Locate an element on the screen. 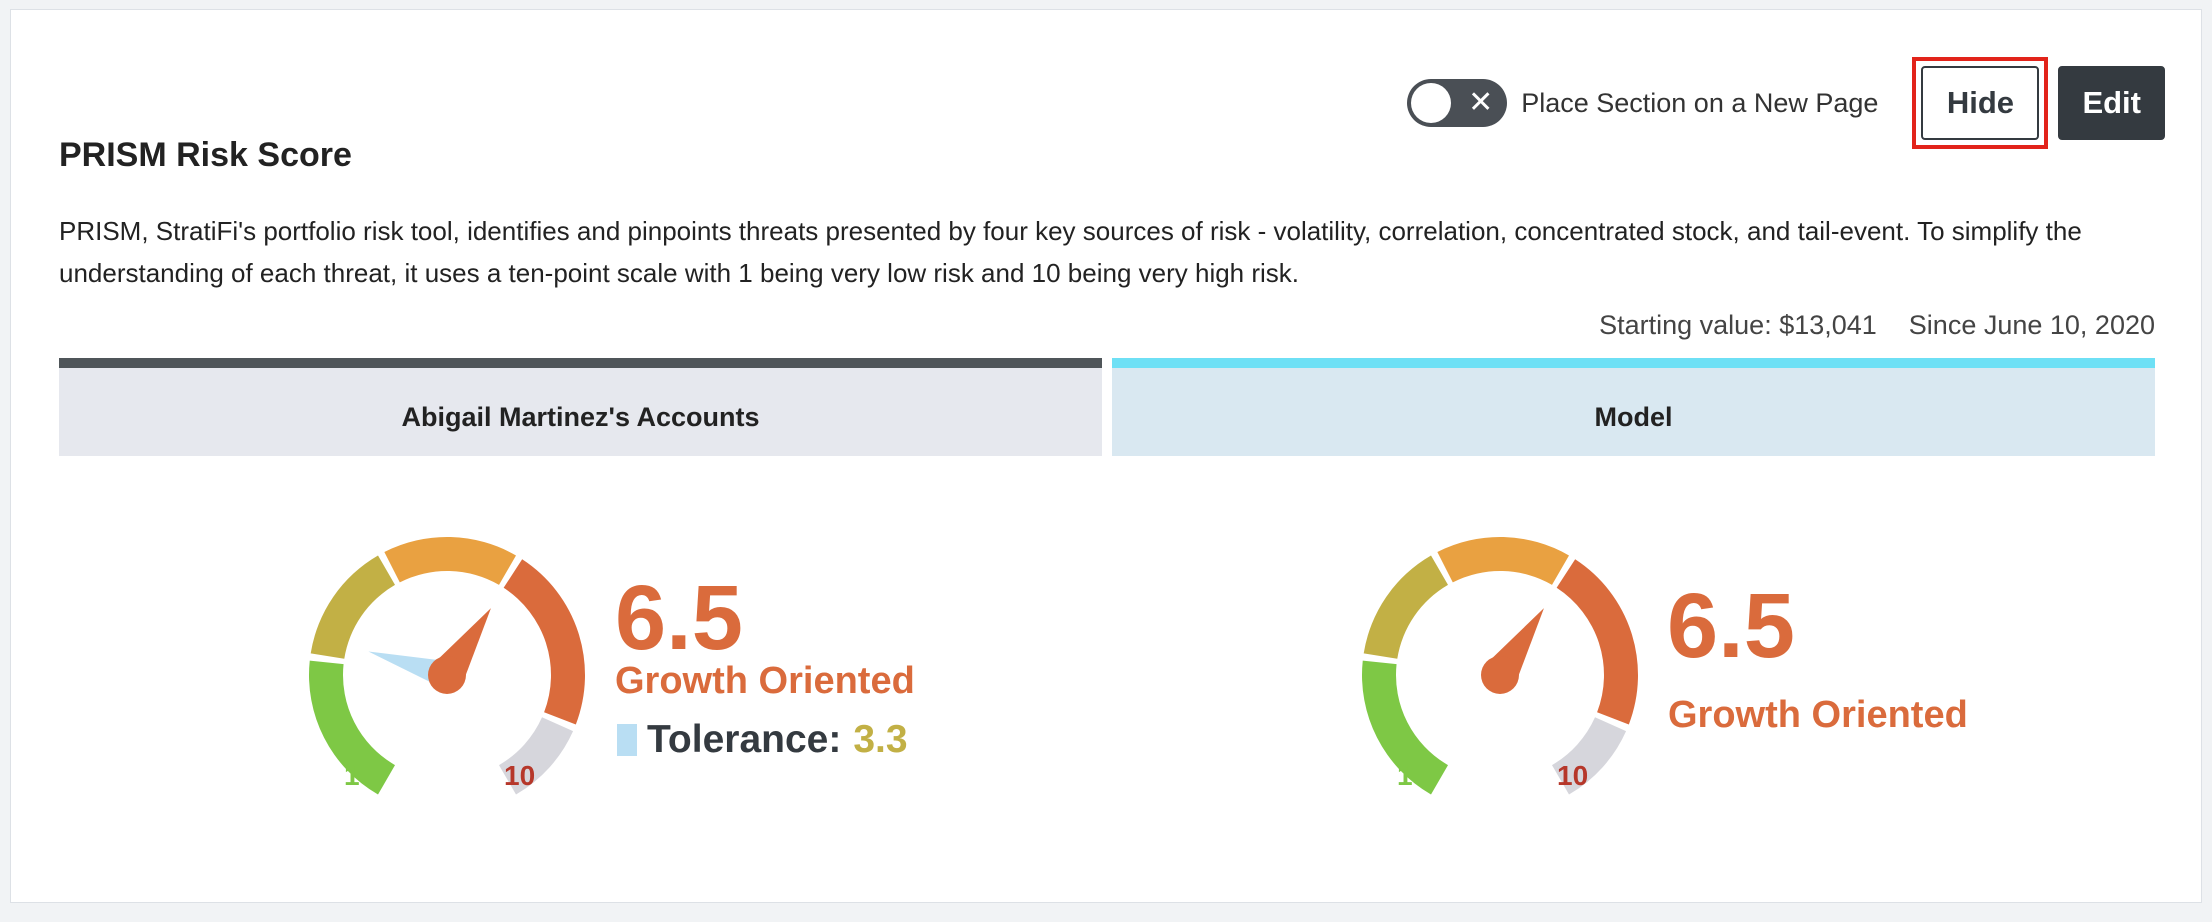  model-risk-gauge is located at coordinates (1500, 660).